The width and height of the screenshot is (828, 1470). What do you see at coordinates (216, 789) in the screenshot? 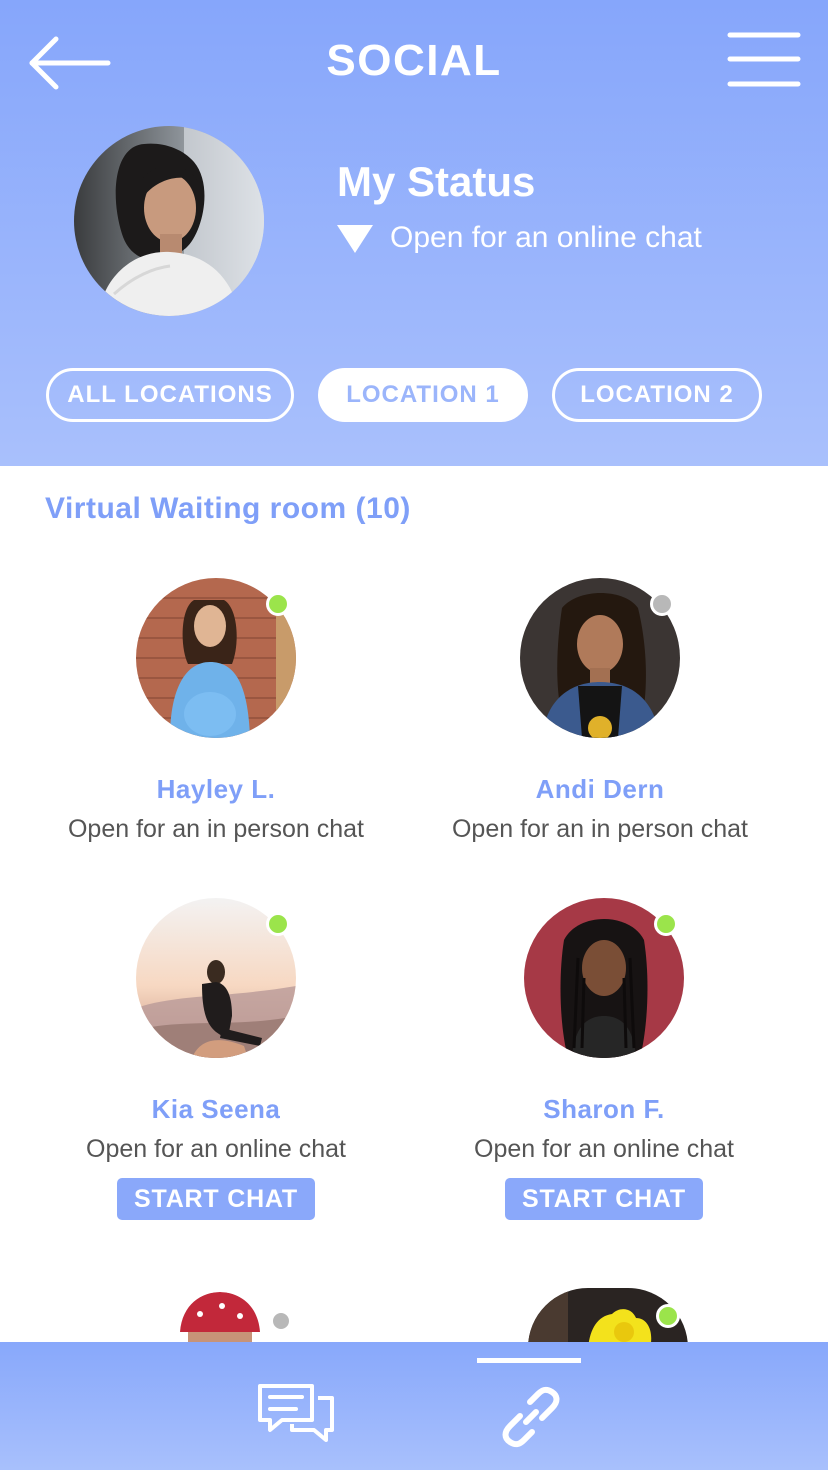
I see `person-name: Hayley L.` at bounding box center [216, 789].